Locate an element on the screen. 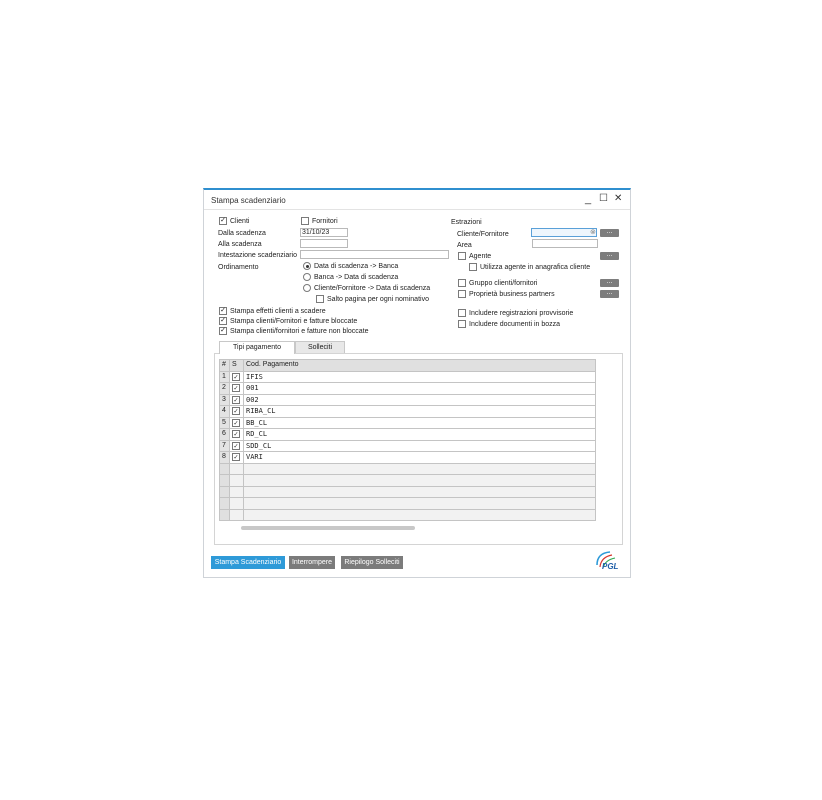 This screenshot has width=822, height=800. utilizza-agente-checkbox is located at coordinates (473, 267).